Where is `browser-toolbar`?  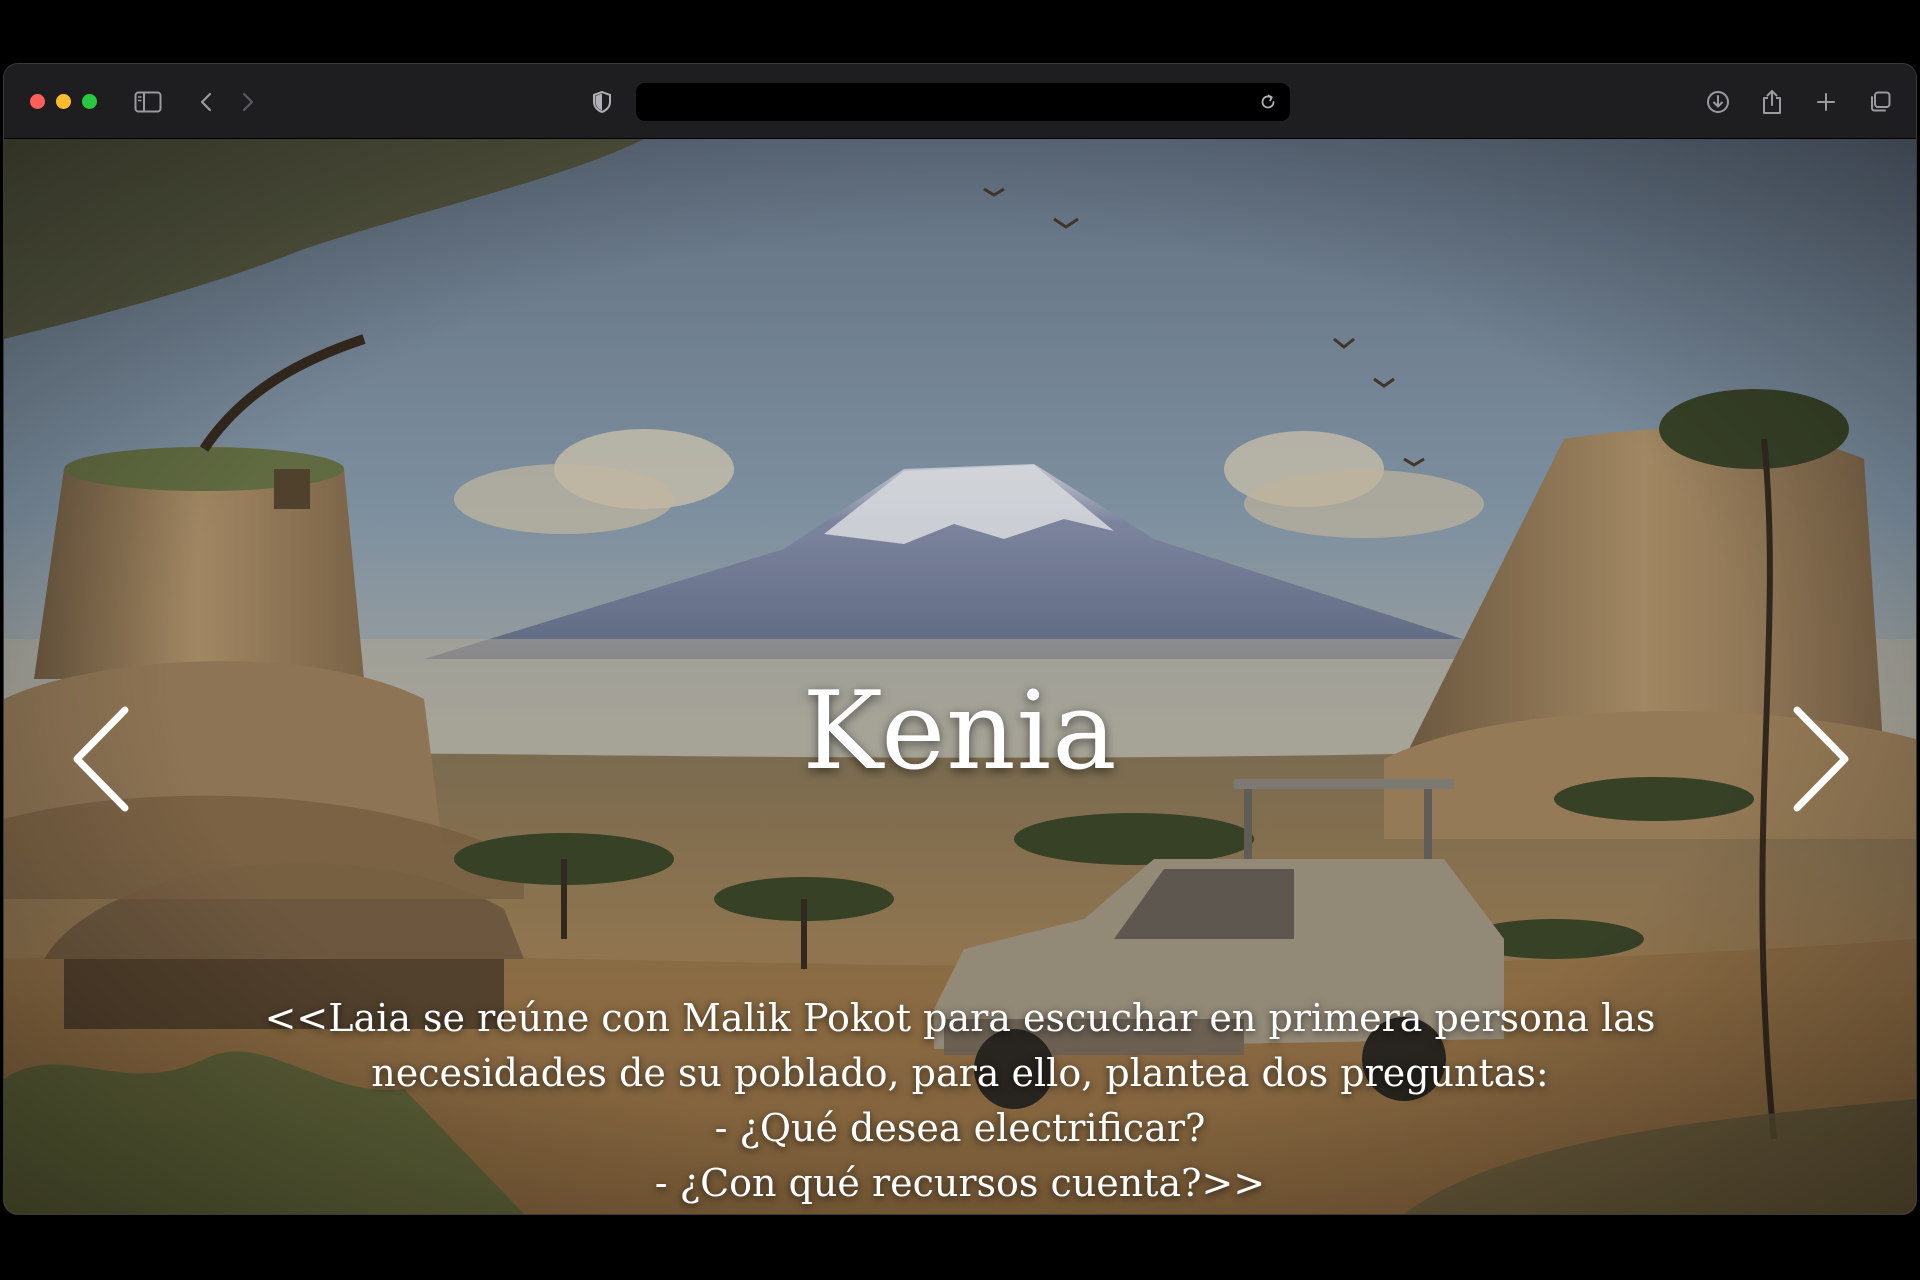
browser-toolbar is located at coordinates (960, 101).